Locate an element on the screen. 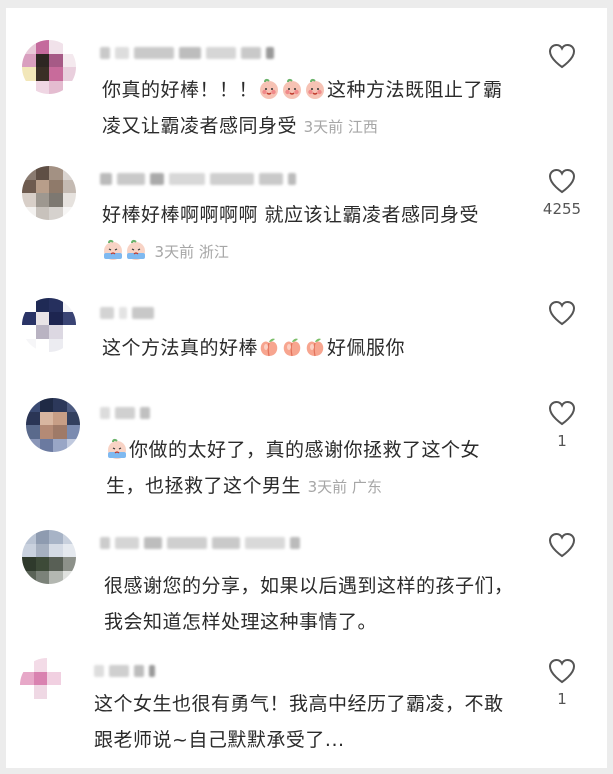 The width and height of the screenshot is (613, 774). comment-text-segment: 你做的太好了，真的感谢你拯救了这个女生，也拯救了这个男生 is located at coordinates (293, 468).